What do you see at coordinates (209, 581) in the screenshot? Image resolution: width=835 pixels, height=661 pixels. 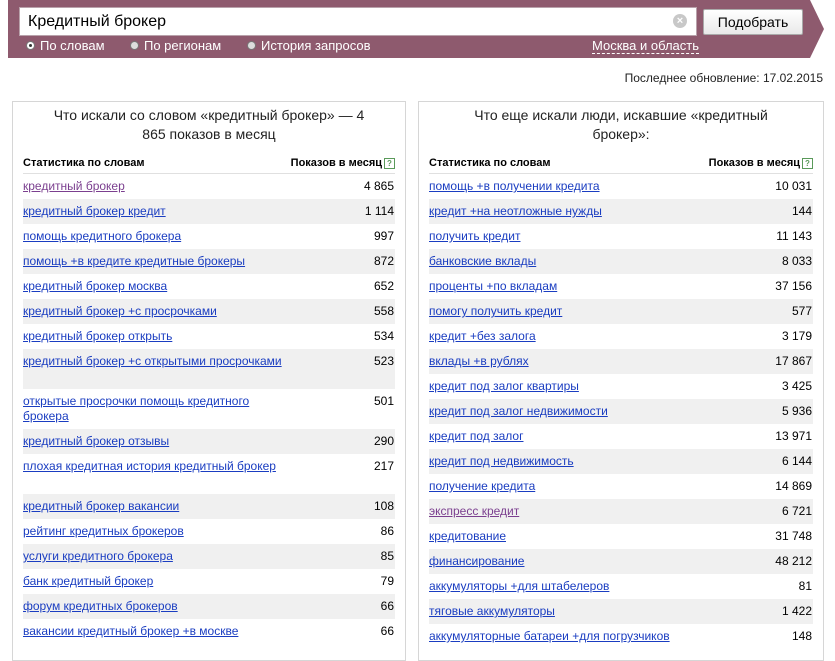 I see `table-row: банк кредитный брокер 79` at bounding box center [209, 581].